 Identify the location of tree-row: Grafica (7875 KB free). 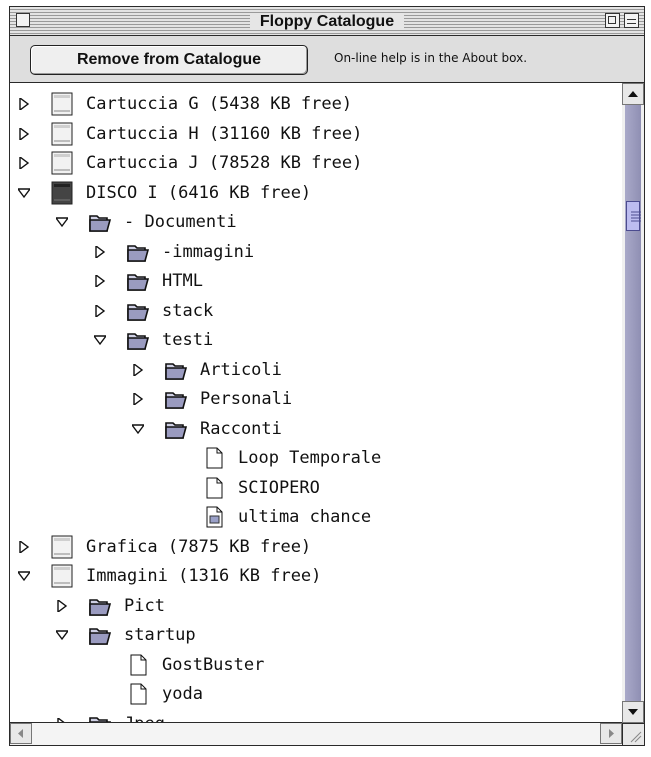
(316, 547).